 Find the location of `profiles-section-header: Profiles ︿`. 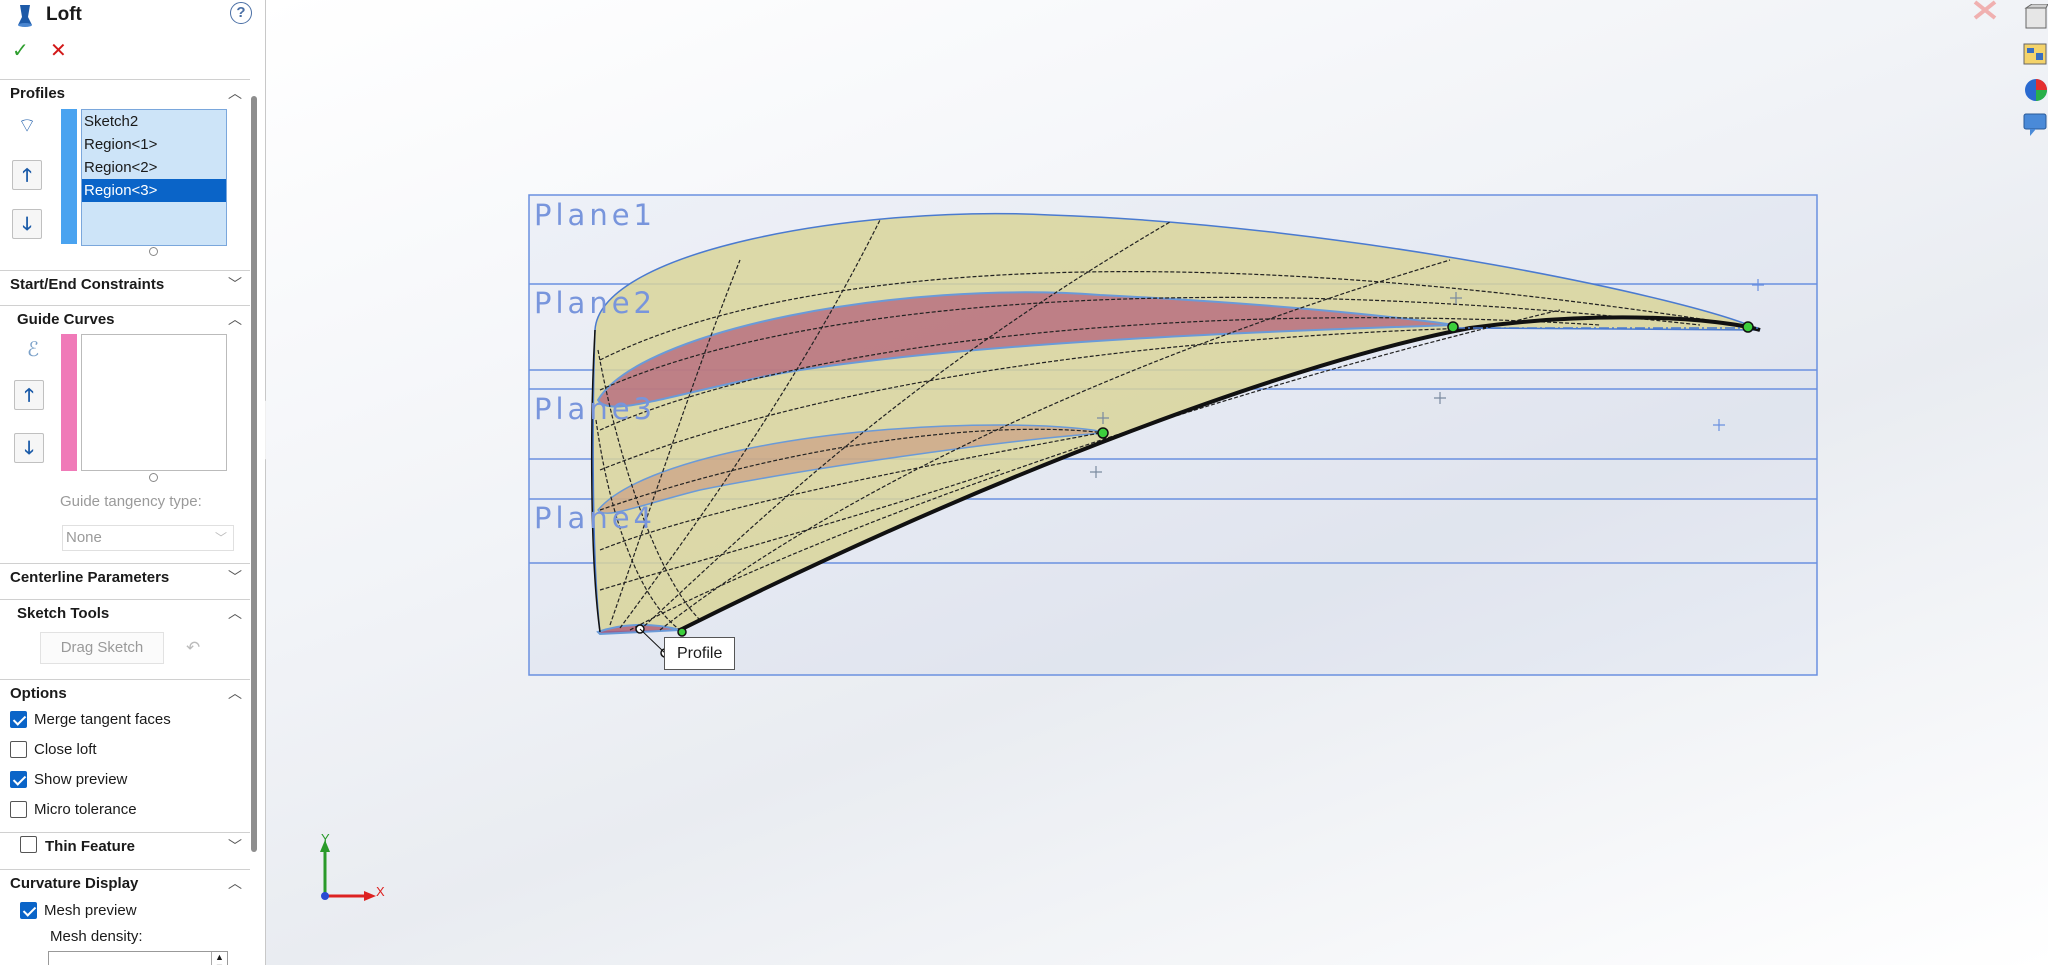

profiles-section-header: Profiles ︿ is located at coordinates (125, 92).